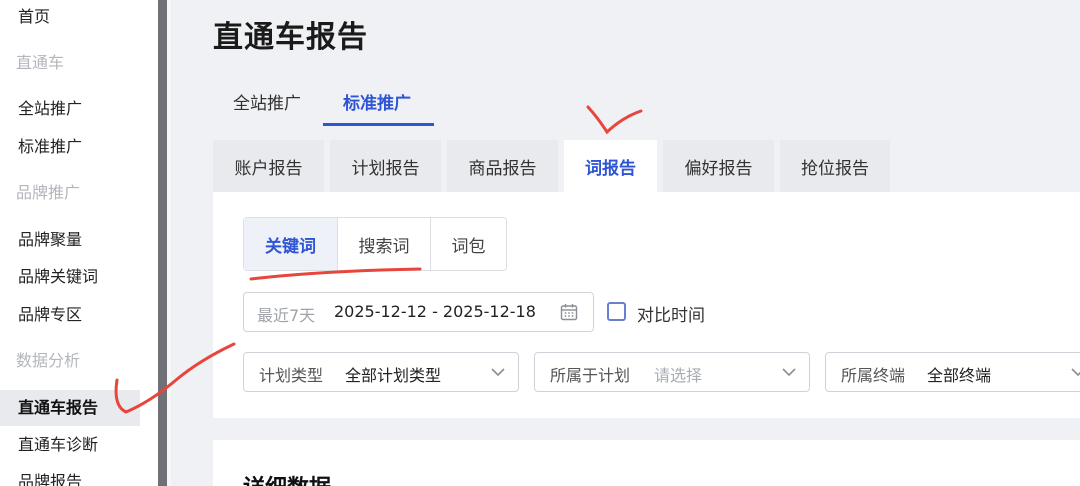 This screenshot has height=486, width=1080. Describe the element at coordinates (58, 277) in the screenshot. I see `sidebar-item-brand-keyword: 品牌关键词` at that location.